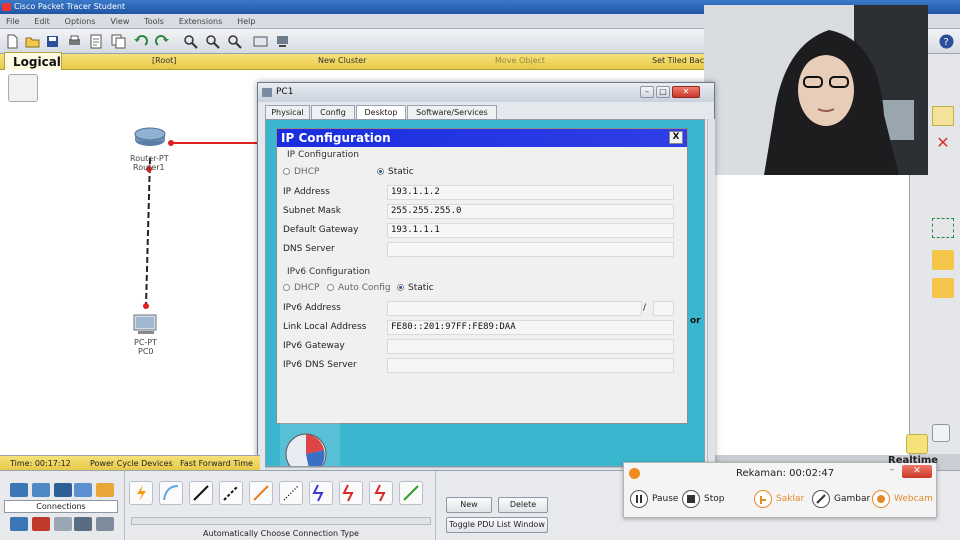  What do you see at coordinates (686, 92) in the screenshot?
I see `close-window-button: ✕` at bounding box center [686, 92].